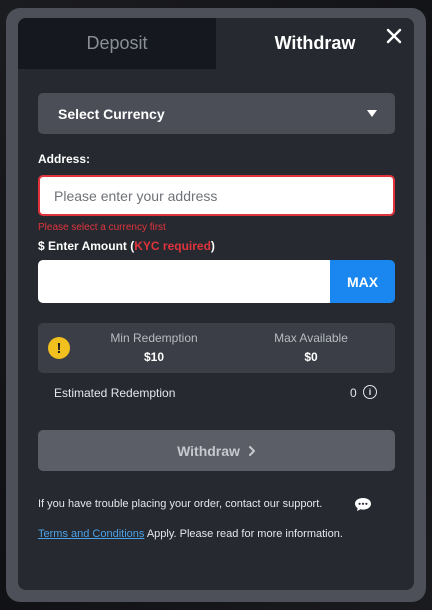 Image resolution: width=432 pixels, height=610 pixels. I want to click on currency-select-label: Select Currency, so click(111, 113).